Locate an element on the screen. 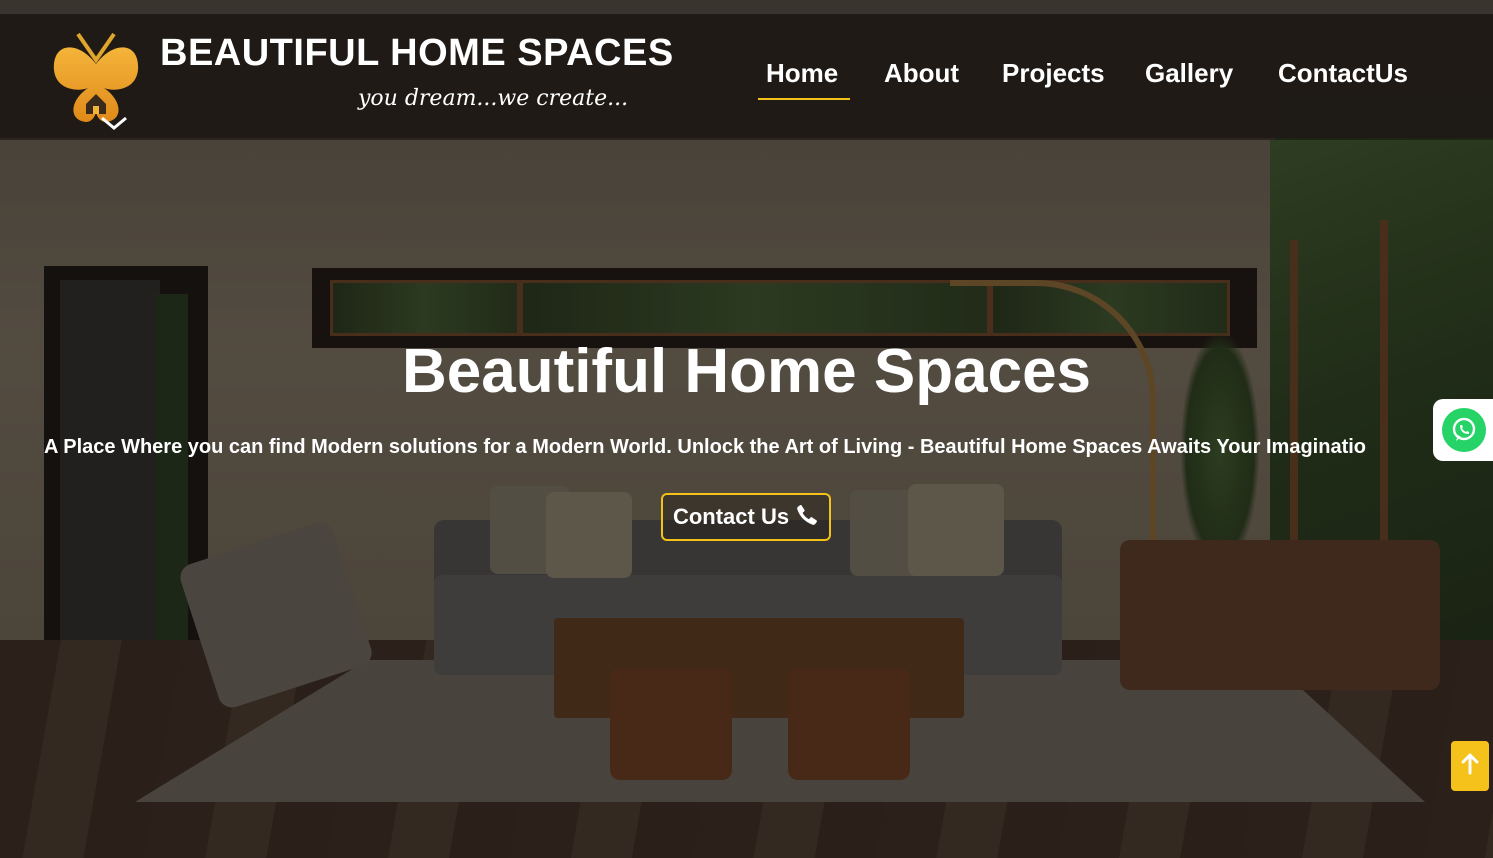 This screenshot has width=1493, height=858. scroll-to-top-button is located at coordinates (1470, 766).